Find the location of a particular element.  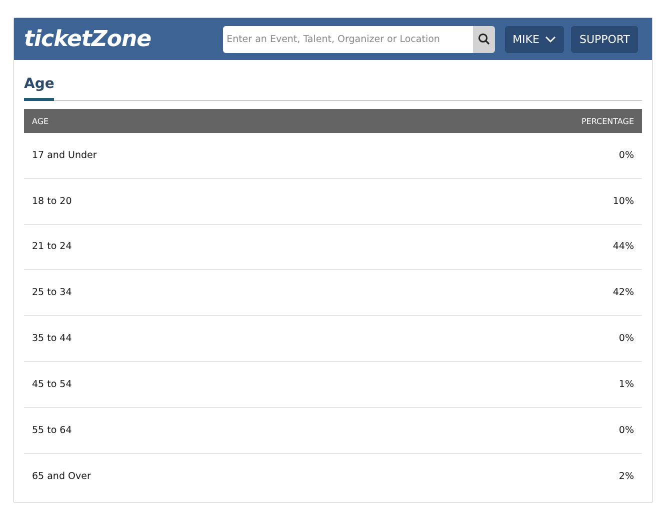

table-cell: 17 and Under is located at coordinates (64, 155).